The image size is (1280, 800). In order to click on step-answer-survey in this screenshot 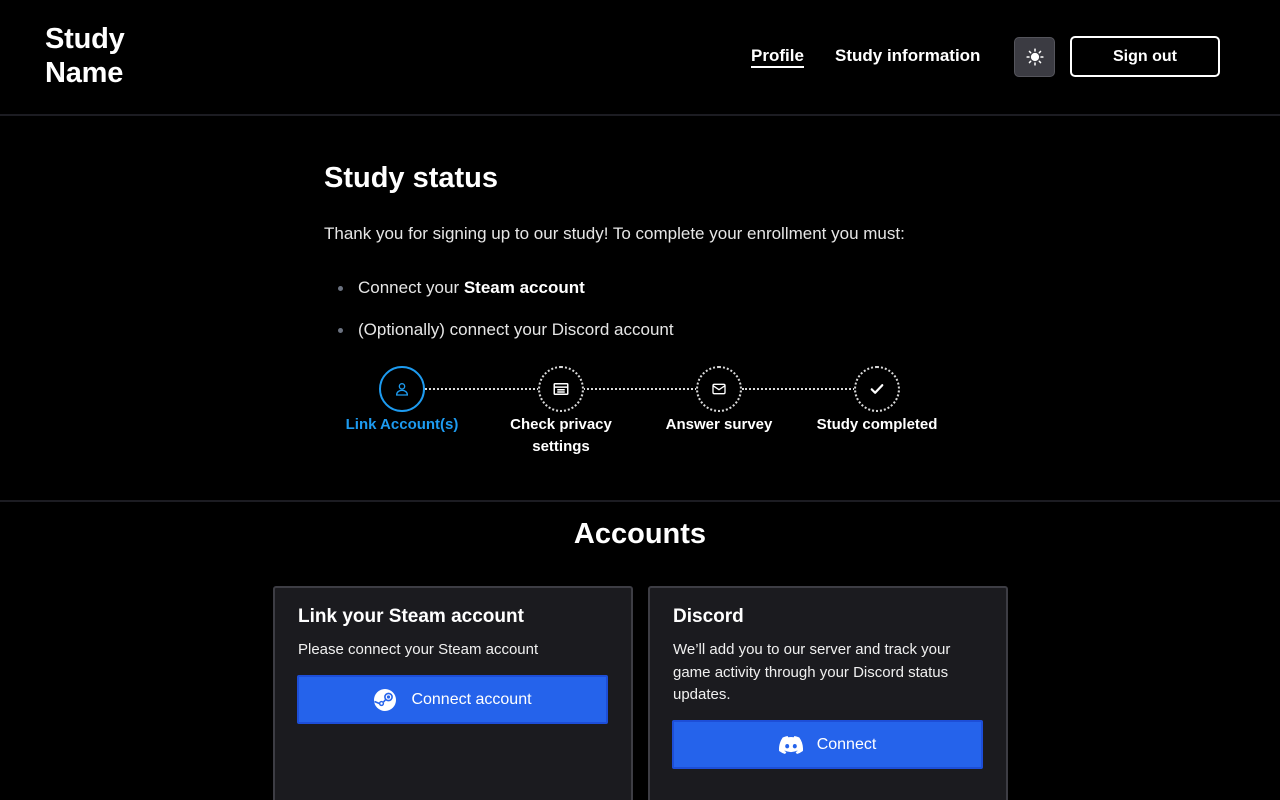, I will do `click(719, 389)`.